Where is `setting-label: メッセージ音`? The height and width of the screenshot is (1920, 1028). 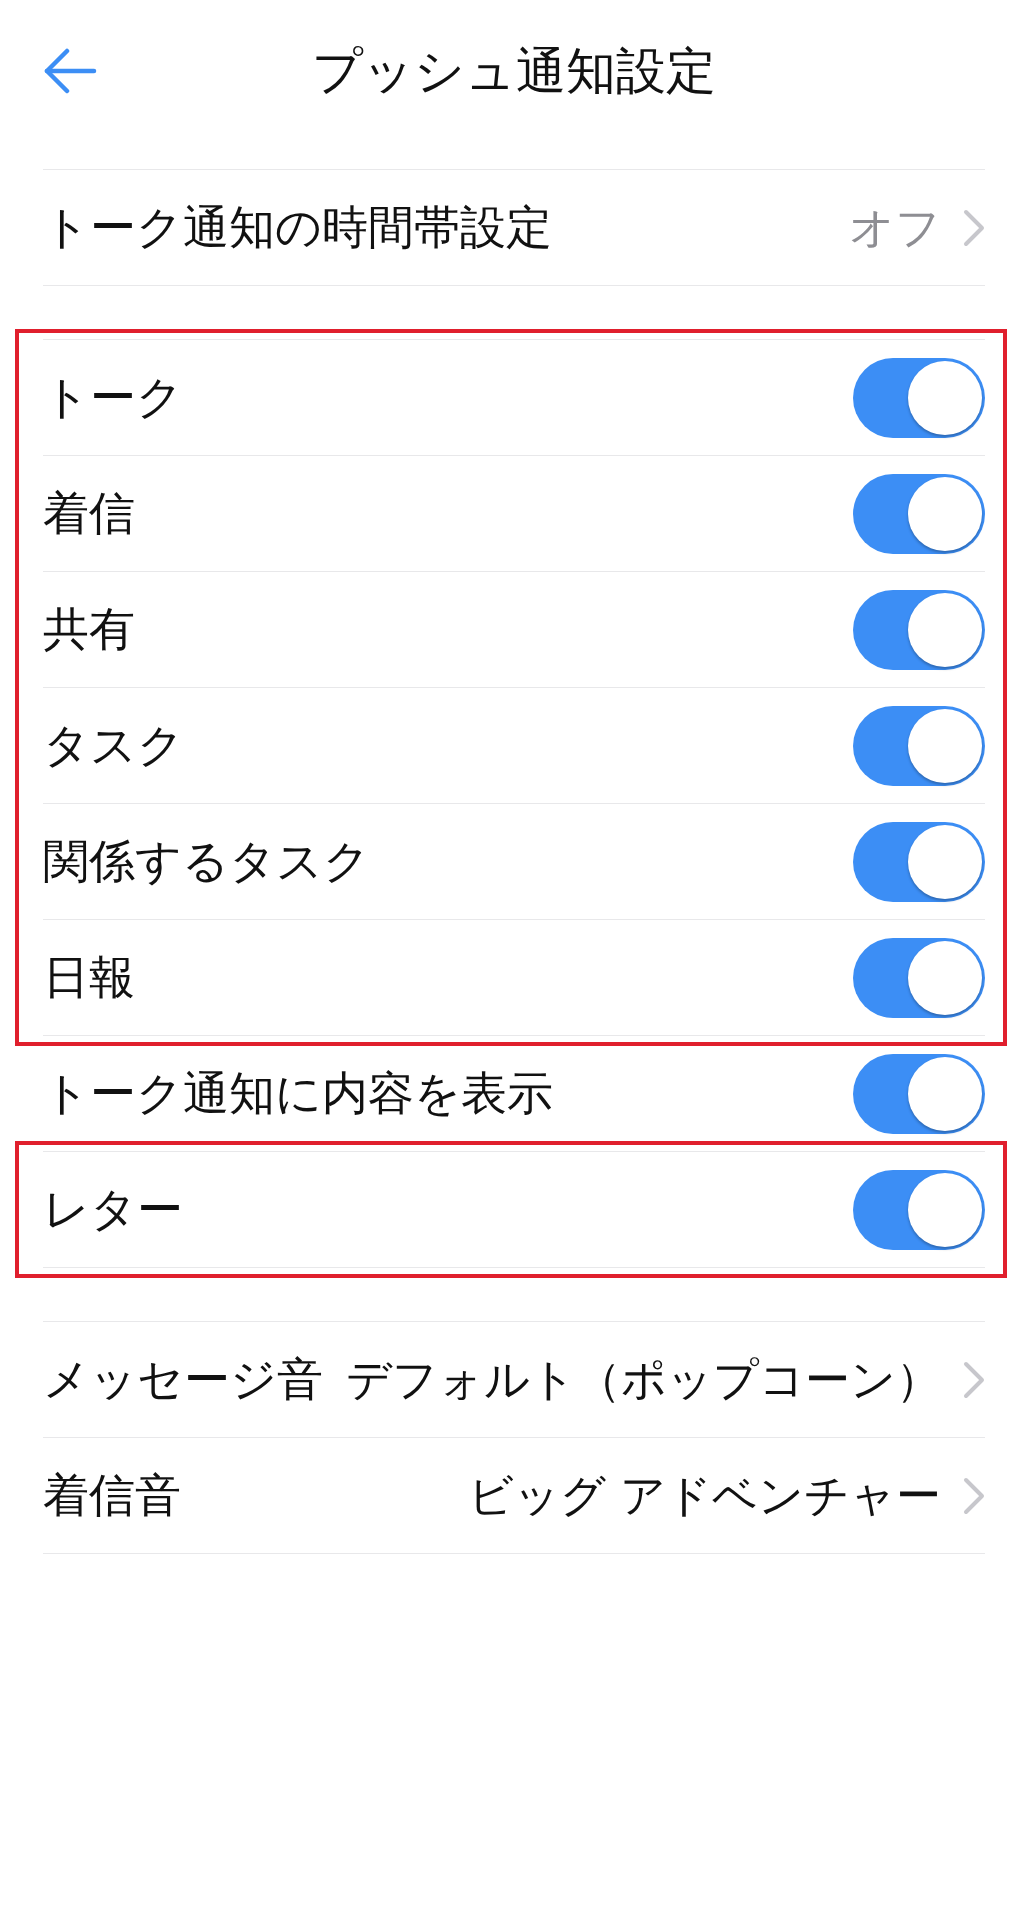 setting-label: メッセージ音 is located at coordinates (183, 1379).